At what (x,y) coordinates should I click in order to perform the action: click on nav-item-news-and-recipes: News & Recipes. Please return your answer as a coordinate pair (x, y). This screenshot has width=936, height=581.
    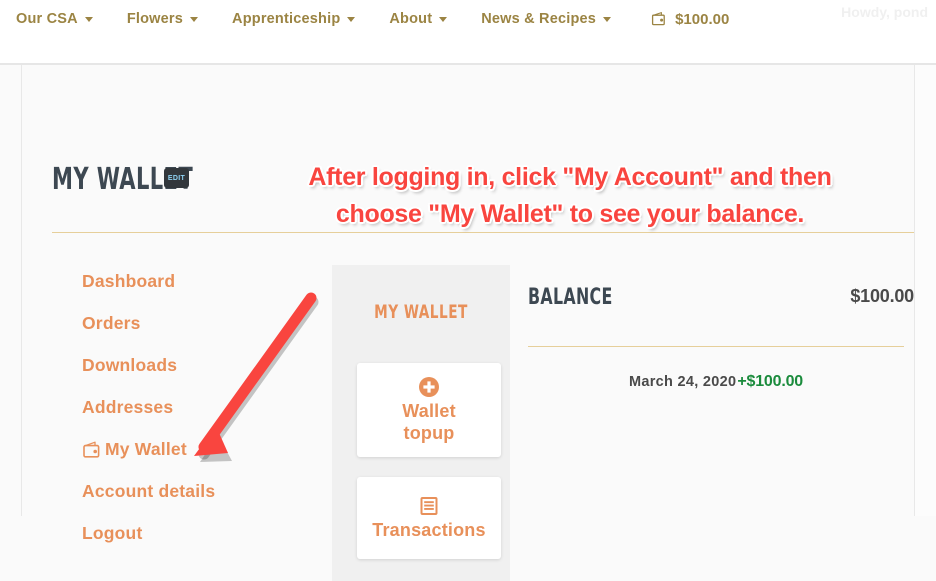
    Looking at the image, I should click on (546, 19).